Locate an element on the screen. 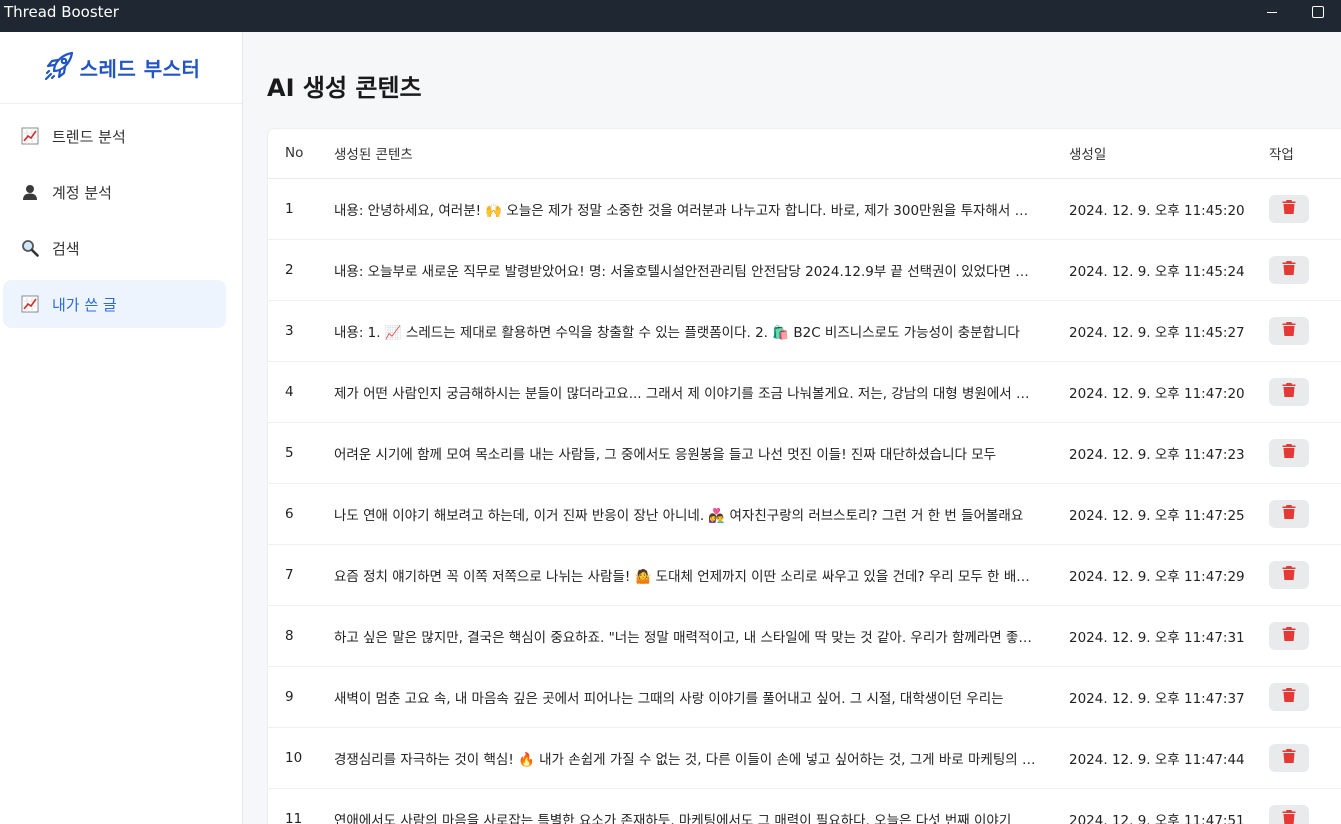 The image size is (1341, 824). sidebar-item-search: 검색 is located at coordinates (114, 248).